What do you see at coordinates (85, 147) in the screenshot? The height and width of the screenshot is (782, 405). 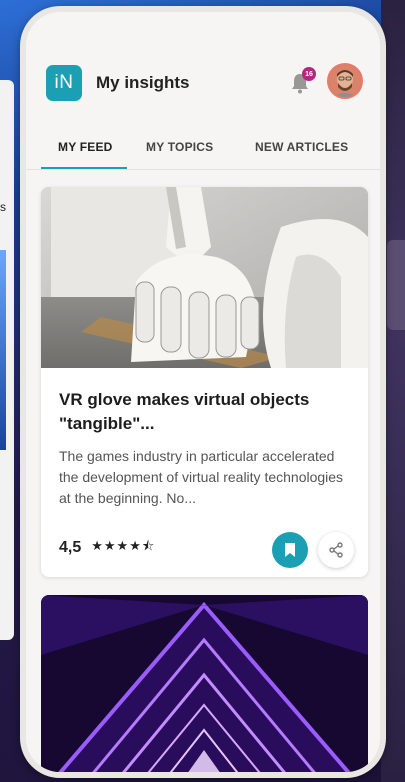 I see `tab-my-feed: MY FEED` at bounding box center [85, 147].